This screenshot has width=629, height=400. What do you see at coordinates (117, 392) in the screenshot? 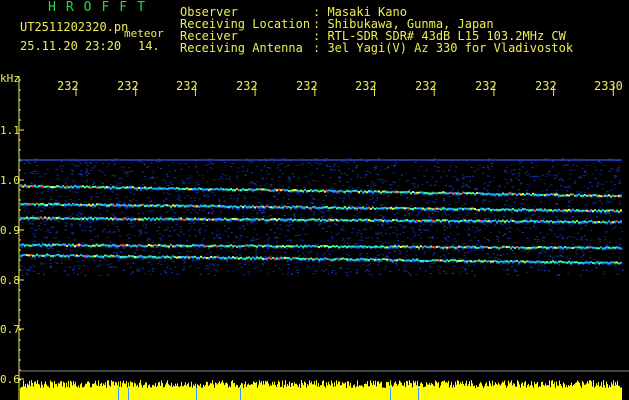
I see `noise-level-bar` at bounding box center [117, 392].